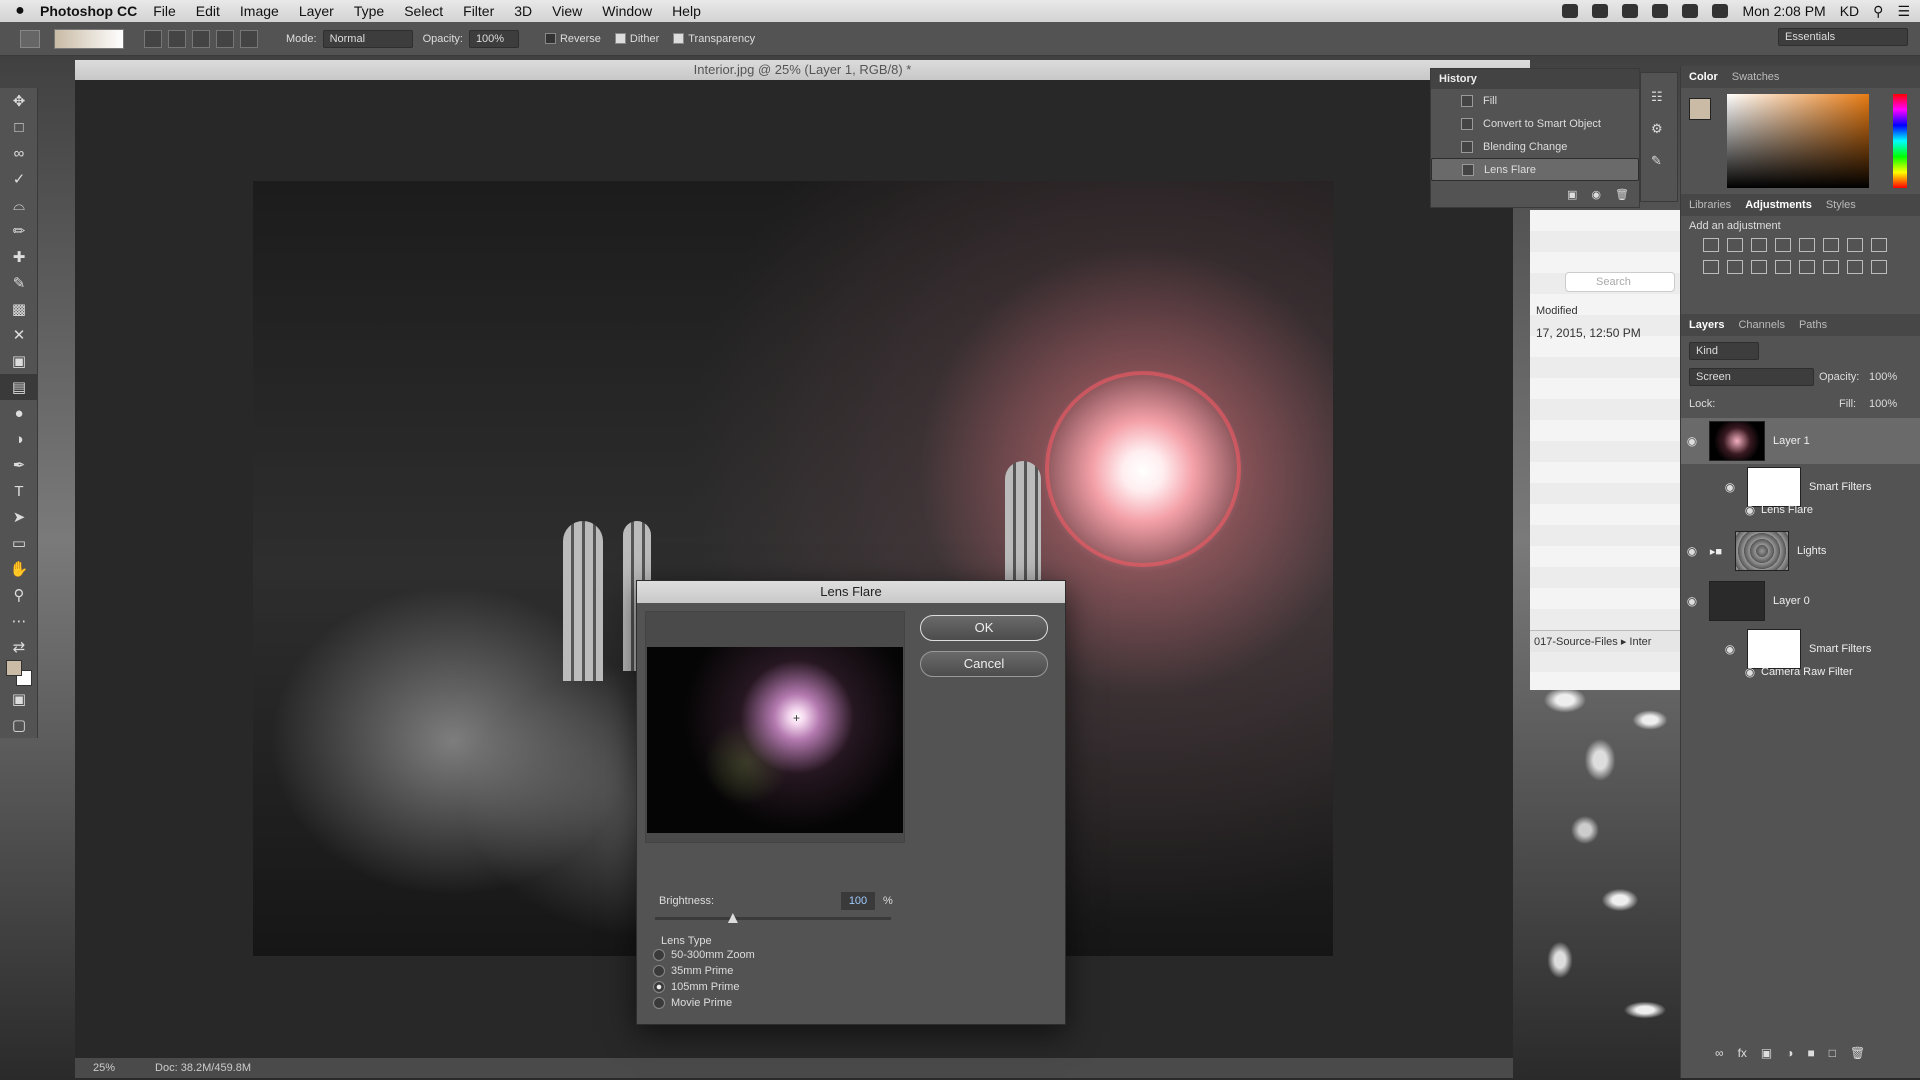 The image size is (1920, 1080). Describe the element at coordinates (249, 38) in the screenshot. I see `diamond-gradient-button` at that location.